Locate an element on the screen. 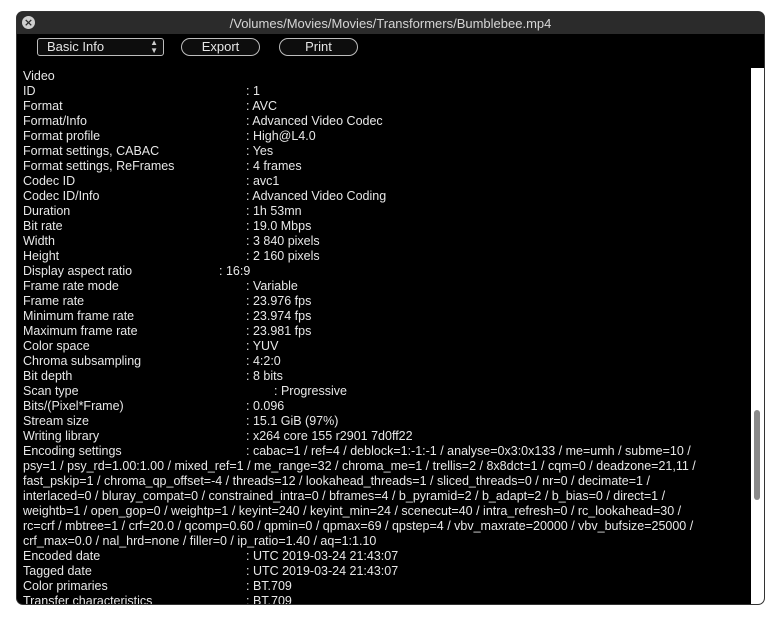 This screenshot has width=781, height=624. info-row: Duration : 1h 53mn is located at coordinates (385, 211).